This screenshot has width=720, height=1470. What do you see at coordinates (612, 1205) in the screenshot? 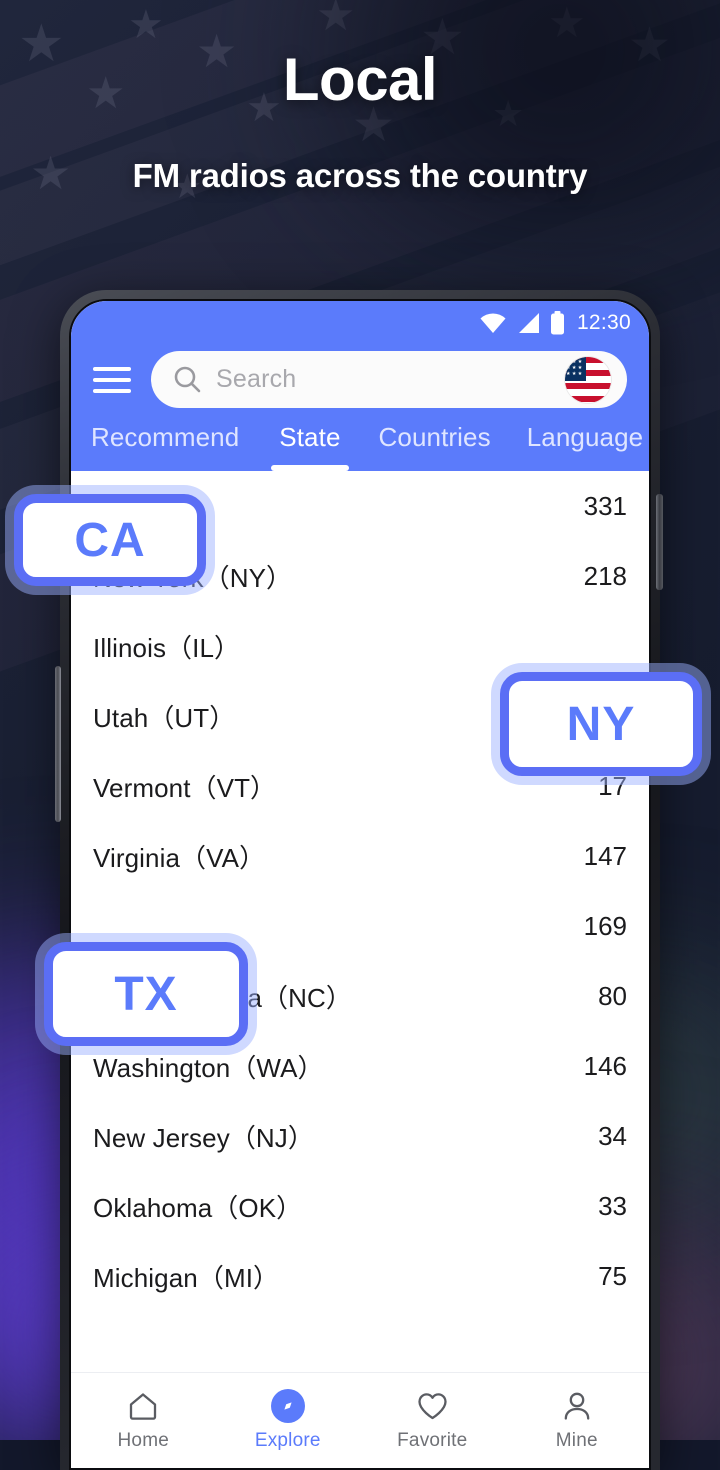
I see `station-count: 33` at bounding box center [612, 1205].